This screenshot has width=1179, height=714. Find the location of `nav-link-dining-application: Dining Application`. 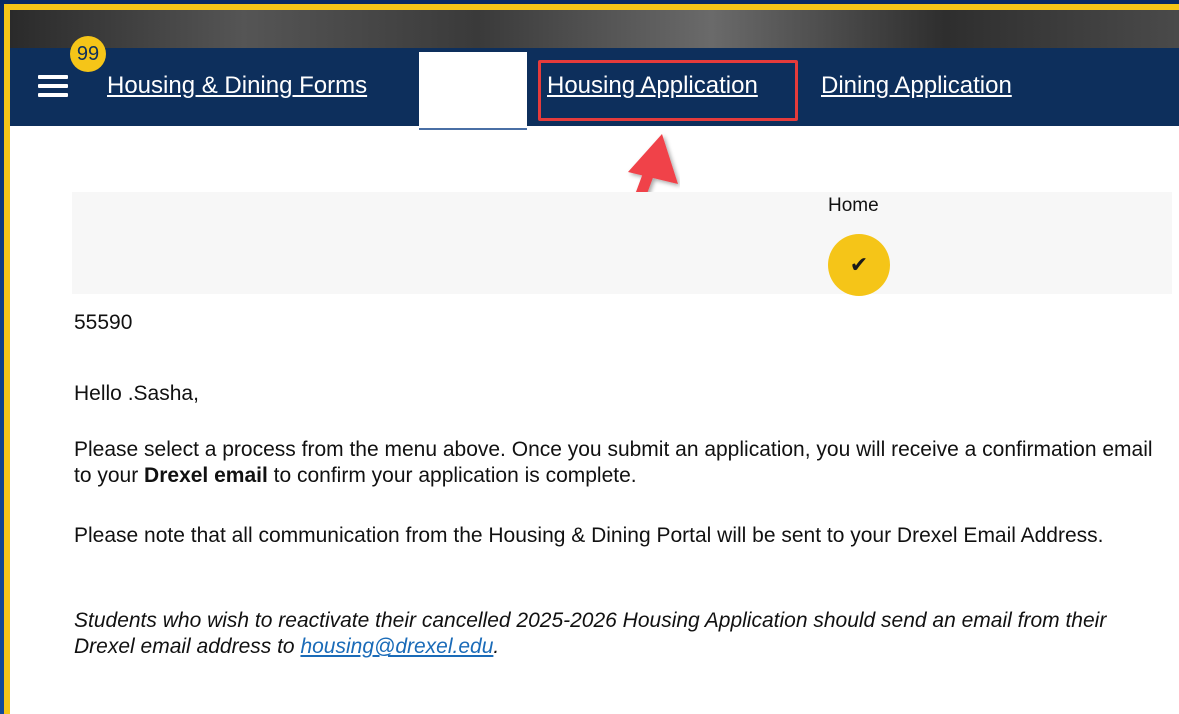

nav-link-dining-application: Dining Application is located at coordinates (916, 86).